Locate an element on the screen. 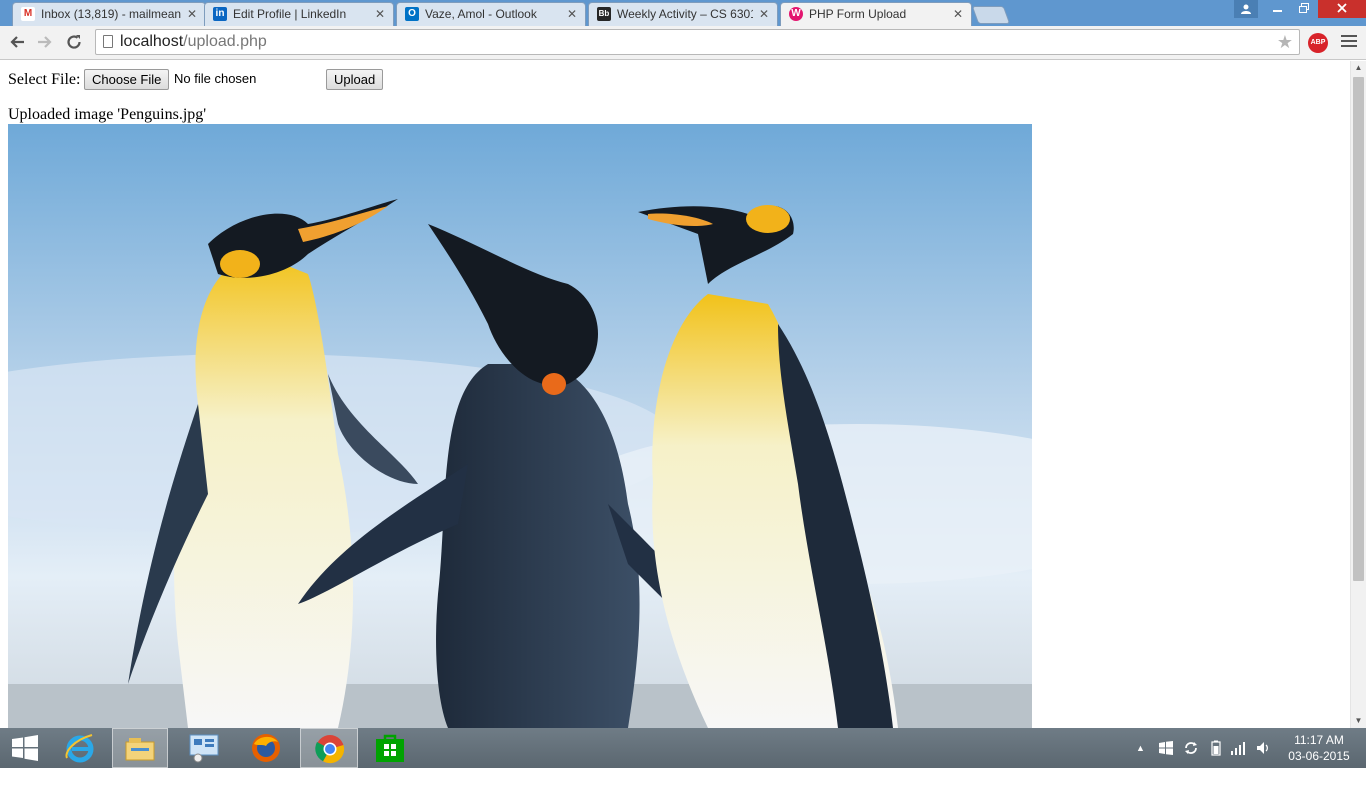 The image size is (1366, 792). tab-title: Edit Profile | LinkedIn is located at coordinates (290, 14).